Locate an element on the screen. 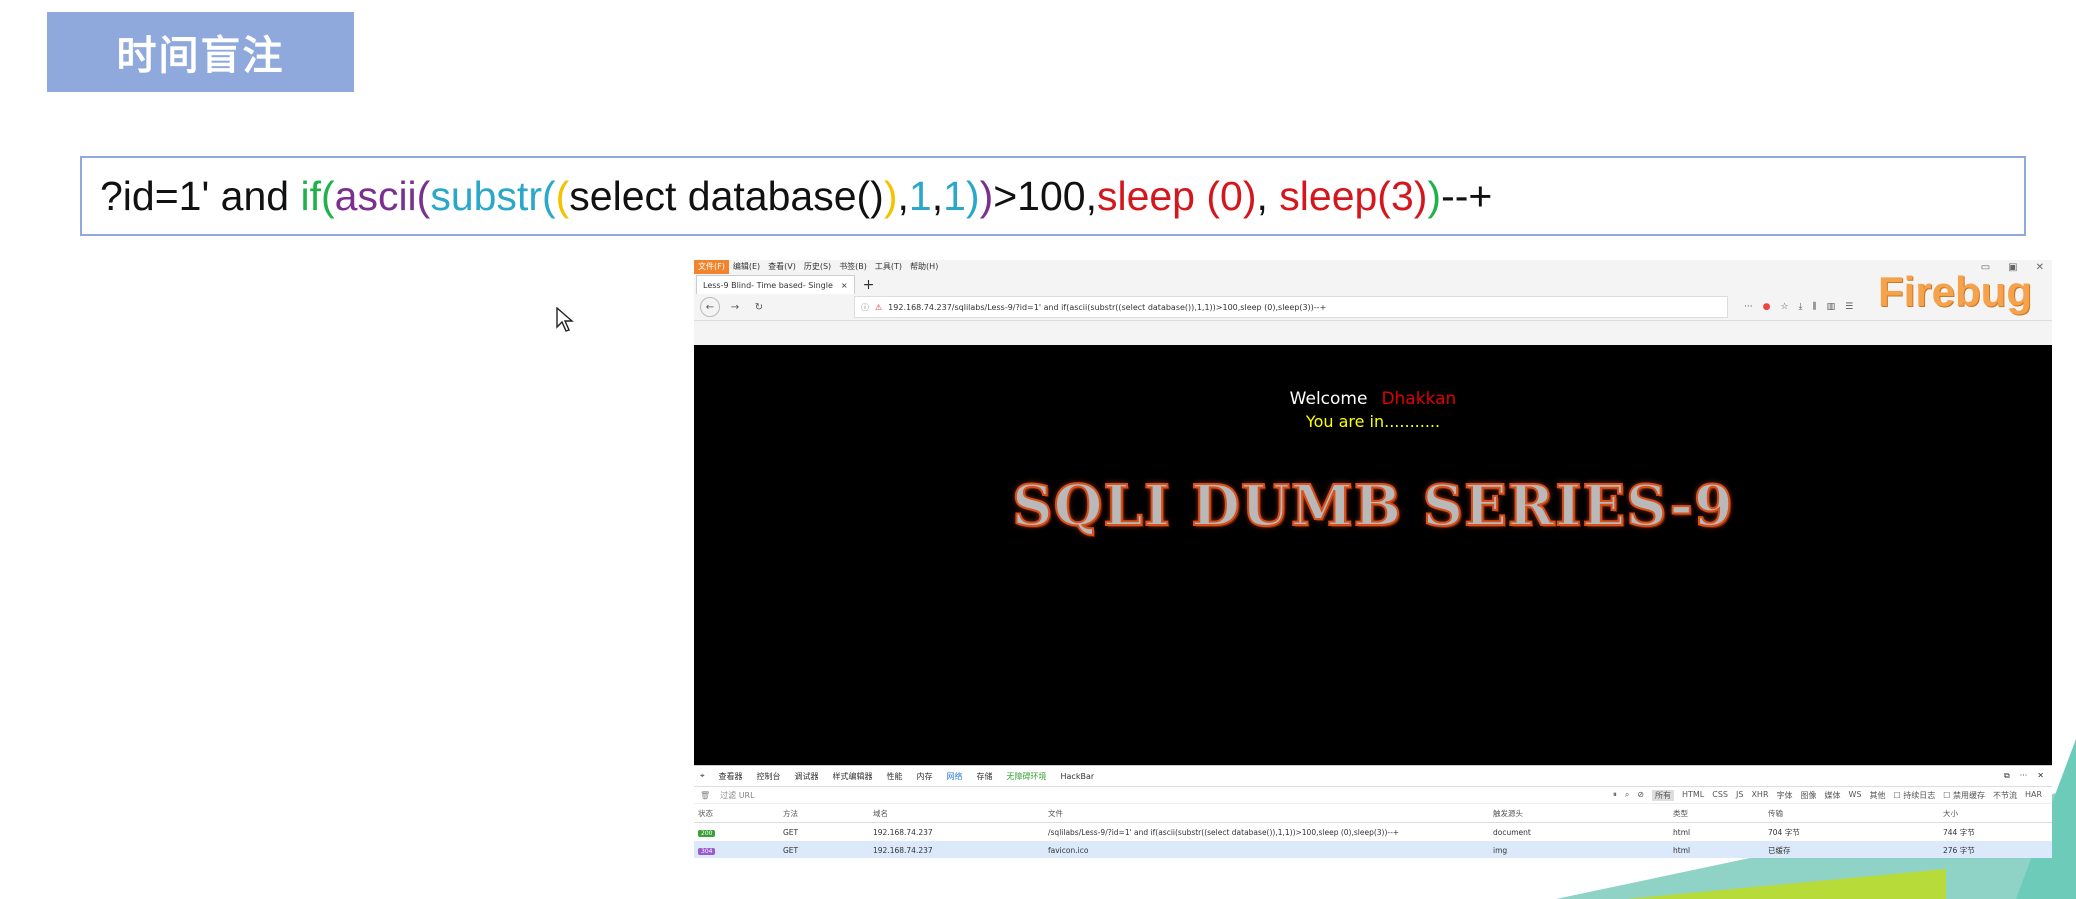 This screenshot has height=899, width=2076. pause-icon: ⏸ is located at coordinates (1615, 795).